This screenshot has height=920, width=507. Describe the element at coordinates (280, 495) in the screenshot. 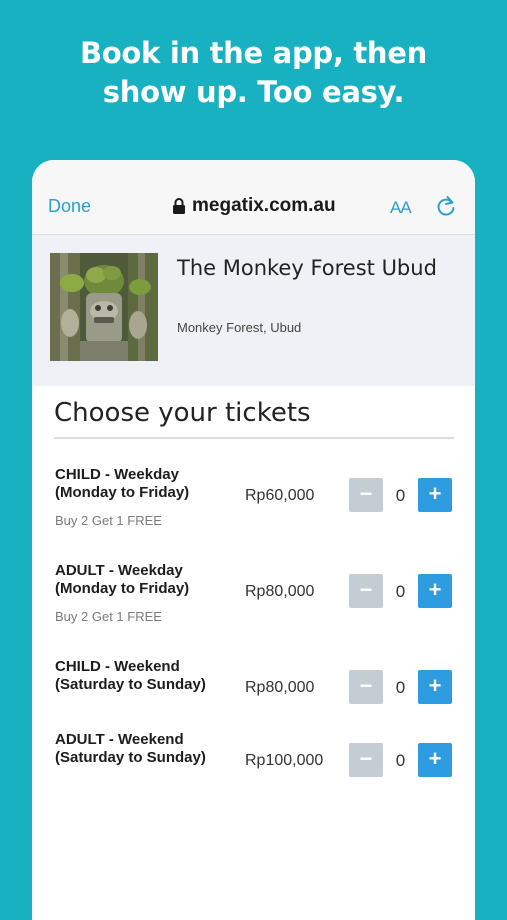

I see `ticket-price: Rp60,000` at that location.